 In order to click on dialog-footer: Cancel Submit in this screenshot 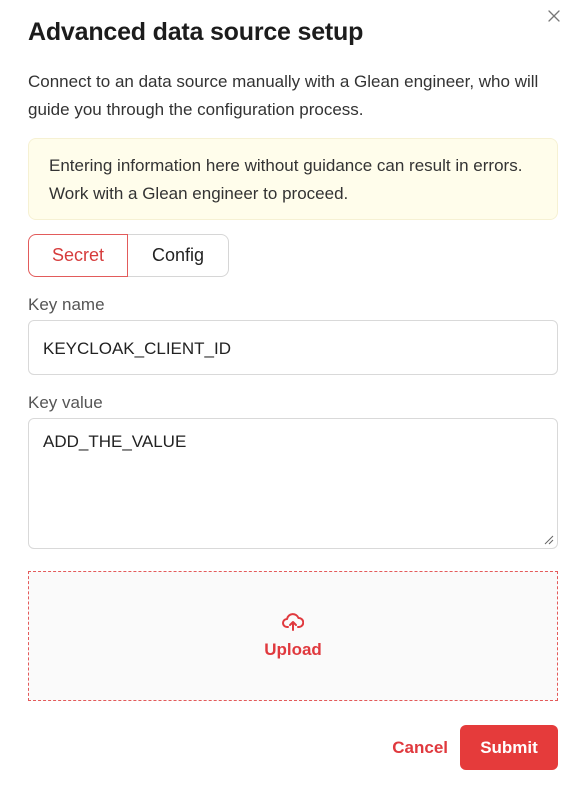, I will do `click(475, 747)`.